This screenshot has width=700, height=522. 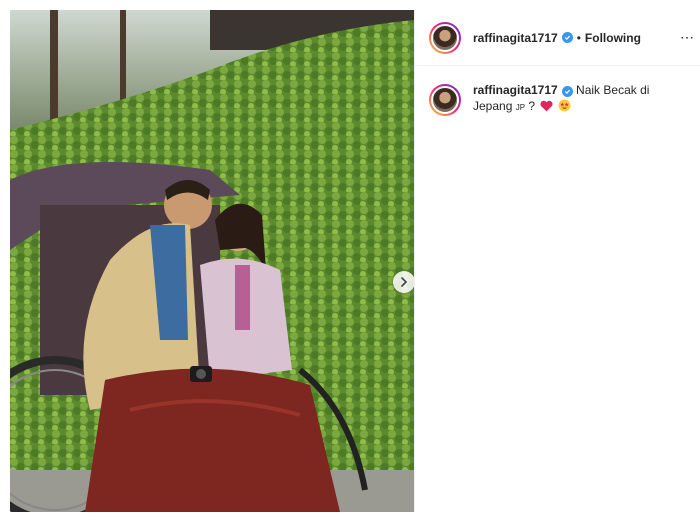 What do you see at coordinates (687, 37) in the screenshot?
I see `more-options-icon: ⋯` at bounding box center [687, 37].